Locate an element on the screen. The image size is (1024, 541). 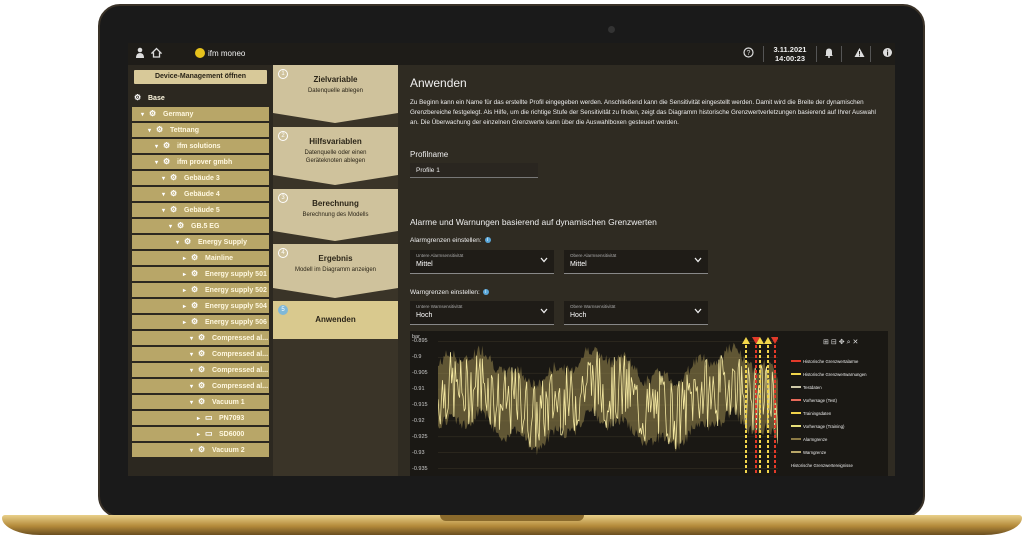
user-icon is located at coordinates (140, 53).